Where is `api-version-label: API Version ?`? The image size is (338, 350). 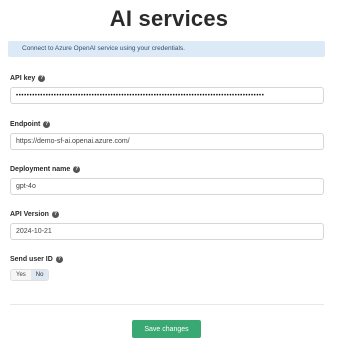 api-version-label: API Version ? is located at coordinates (34, 214).